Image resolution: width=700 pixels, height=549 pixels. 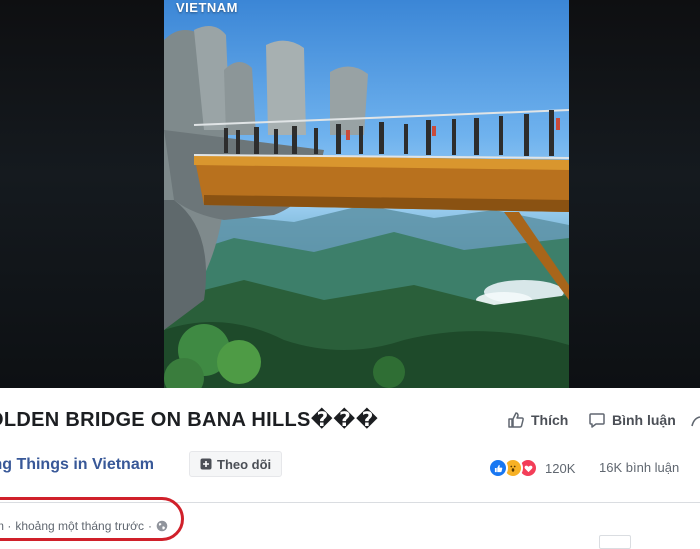 I want to click on share-icon, so click(x=695, y=421).